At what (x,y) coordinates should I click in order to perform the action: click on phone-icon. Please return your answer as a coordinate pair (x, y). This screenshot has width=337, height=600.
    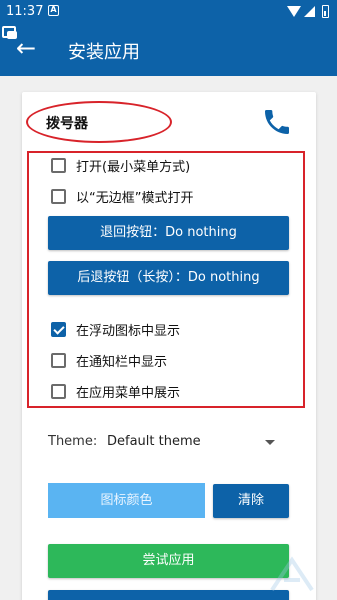
    Looking at the image, I should click on (277, 122).